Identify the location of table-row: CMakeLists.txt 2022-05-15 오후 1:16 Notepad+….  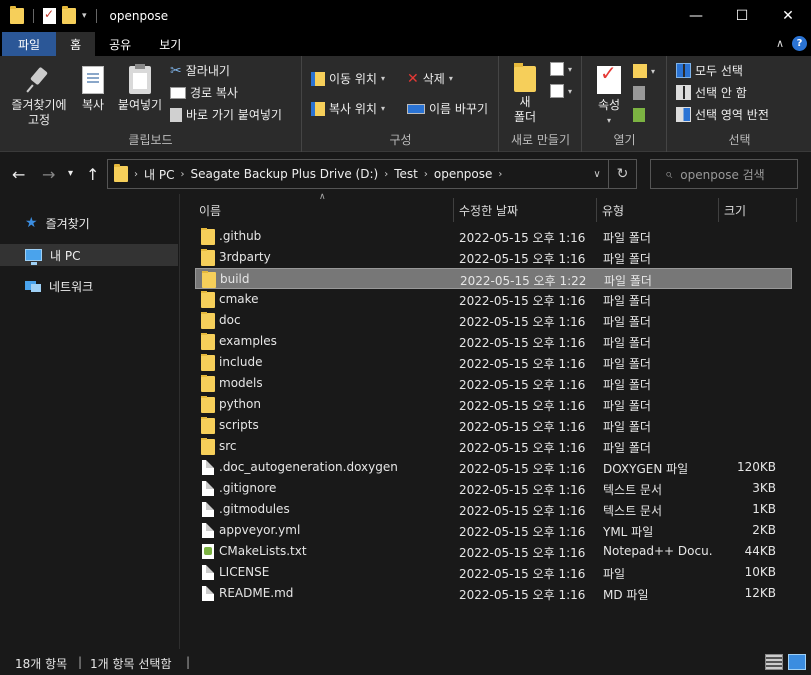
(493, 551).